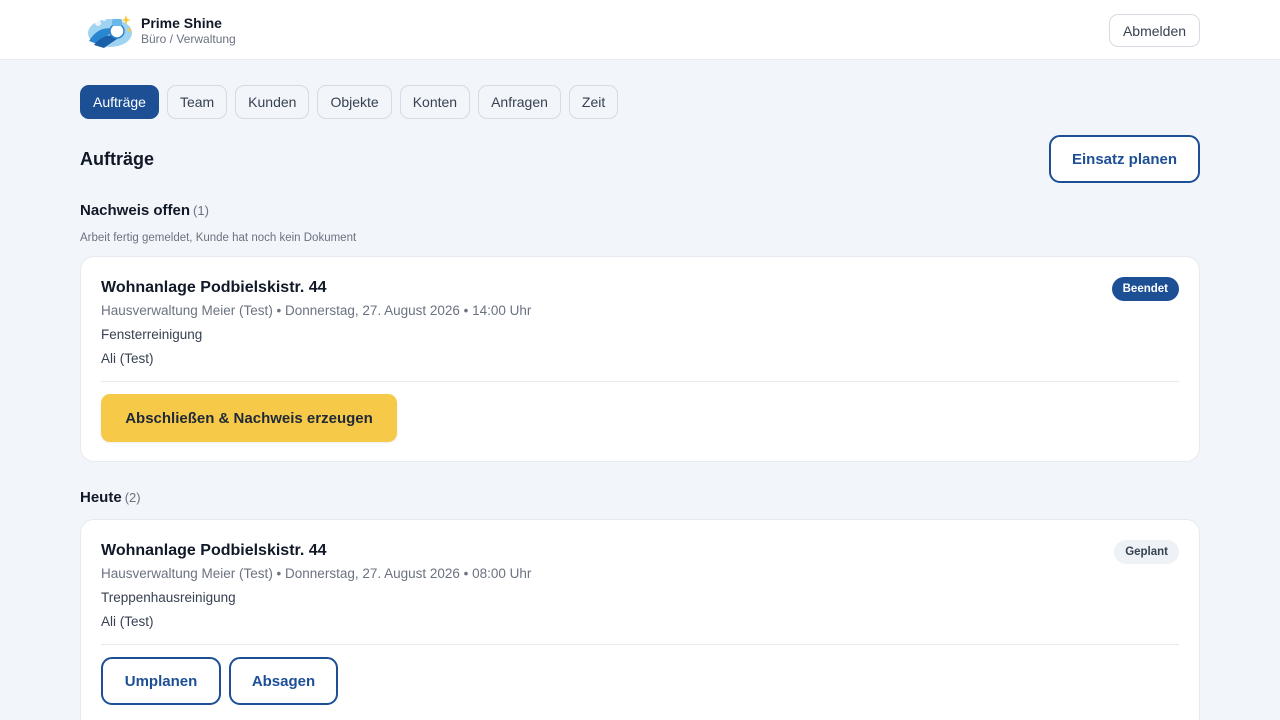 This screenshot has height=720, width=1280. Describe the element at coordinates (188, 39) in the screenshot. I see `brand-subtitle: Büro / Verwaltung` at that location.